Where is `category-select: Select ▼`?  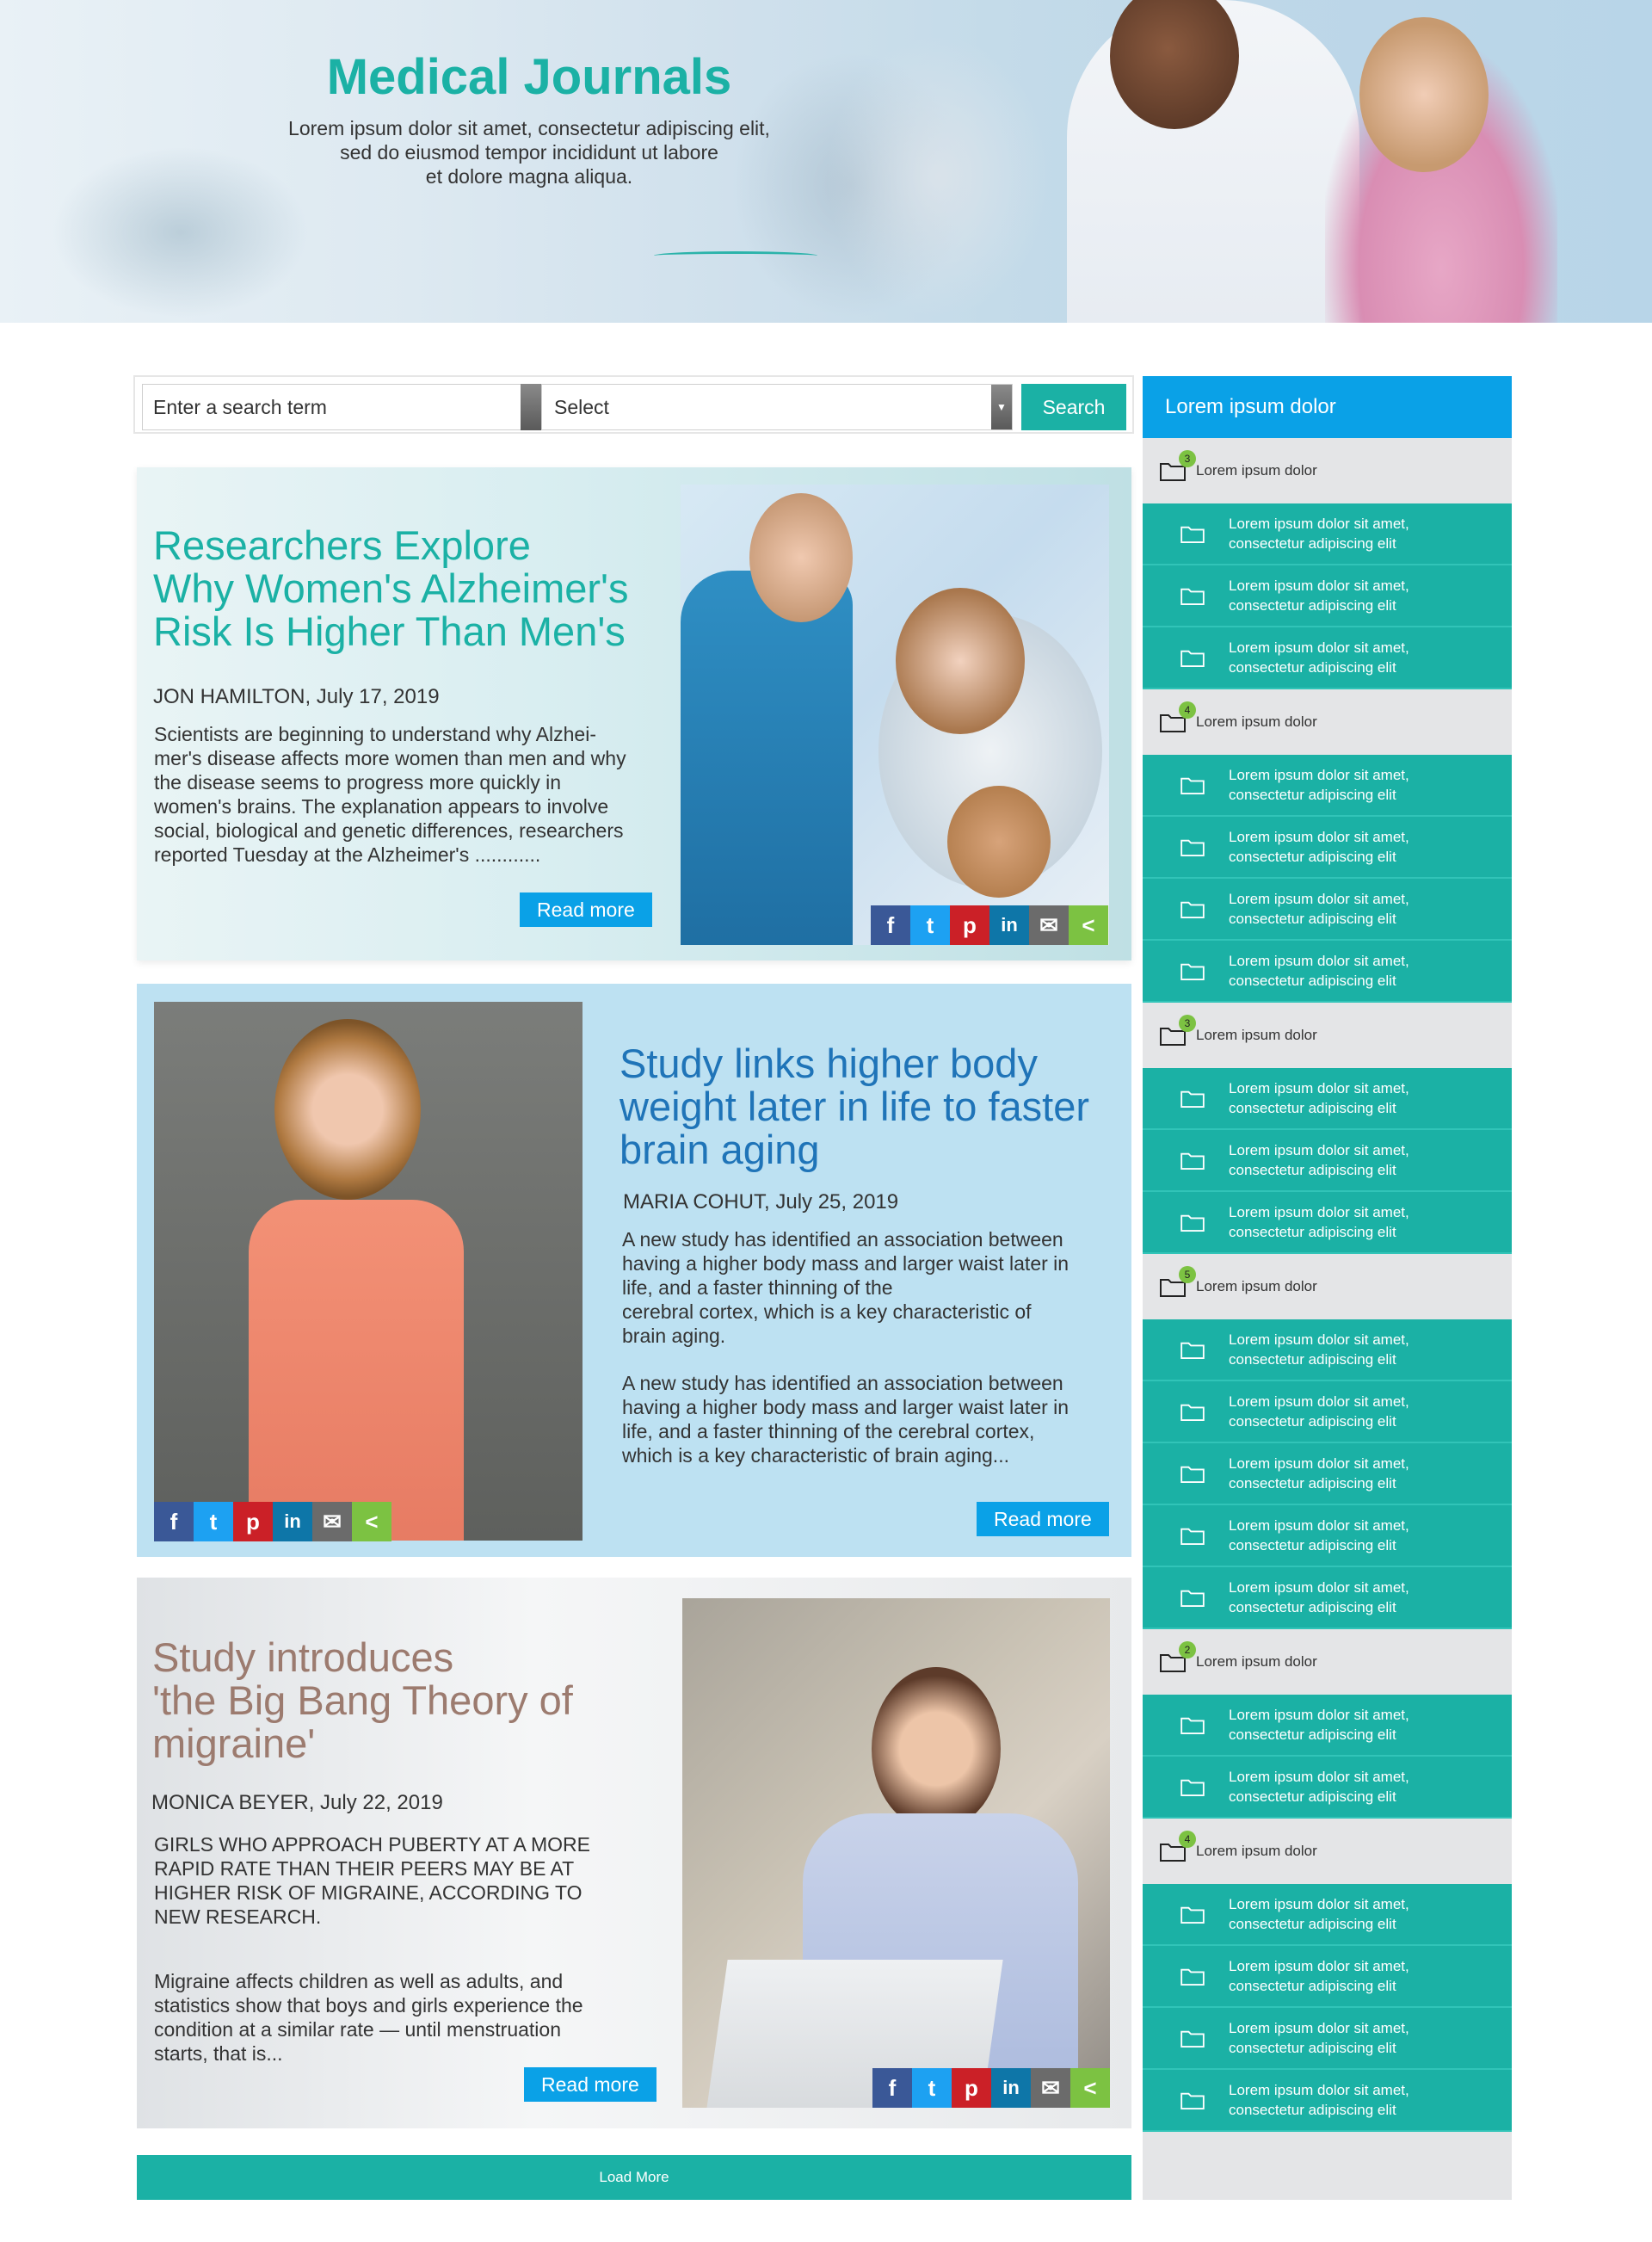
category-select: Select ▼ is located at coordinates (777, 407).